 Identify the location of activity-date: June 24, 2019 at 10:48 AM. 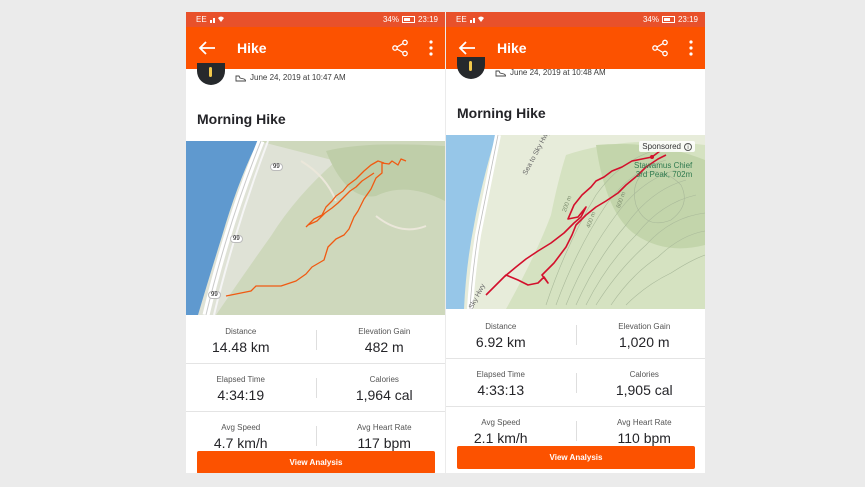
(558, 72).